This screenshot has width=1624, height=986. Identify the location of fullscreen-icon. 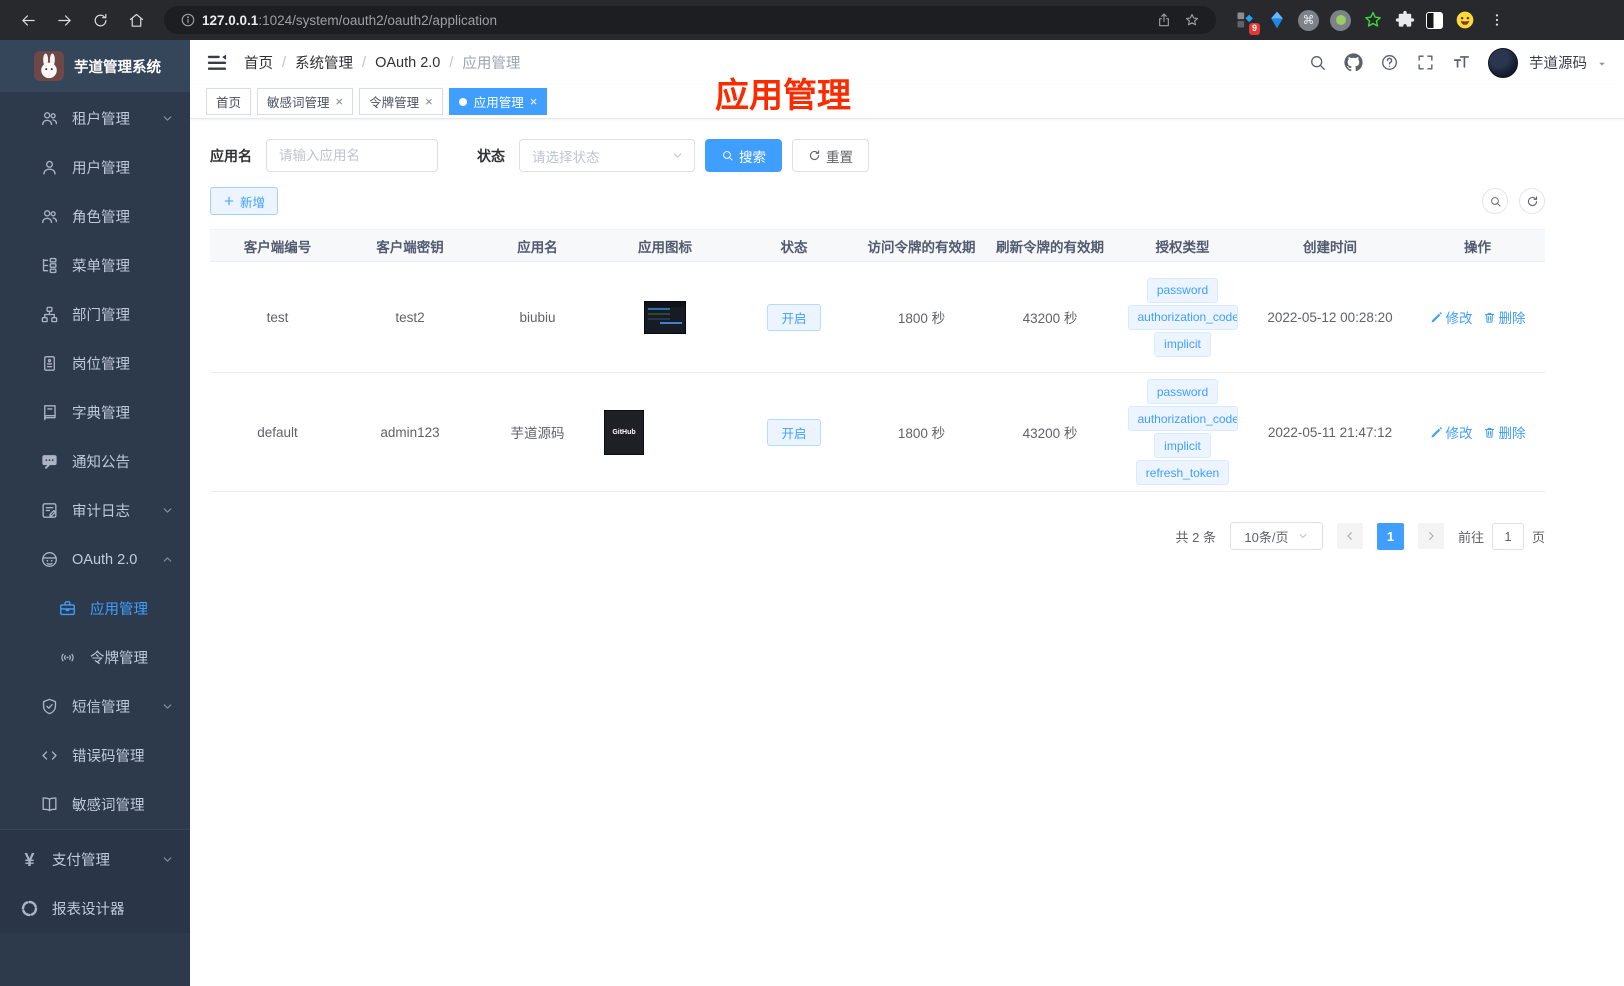
(1425, 62).